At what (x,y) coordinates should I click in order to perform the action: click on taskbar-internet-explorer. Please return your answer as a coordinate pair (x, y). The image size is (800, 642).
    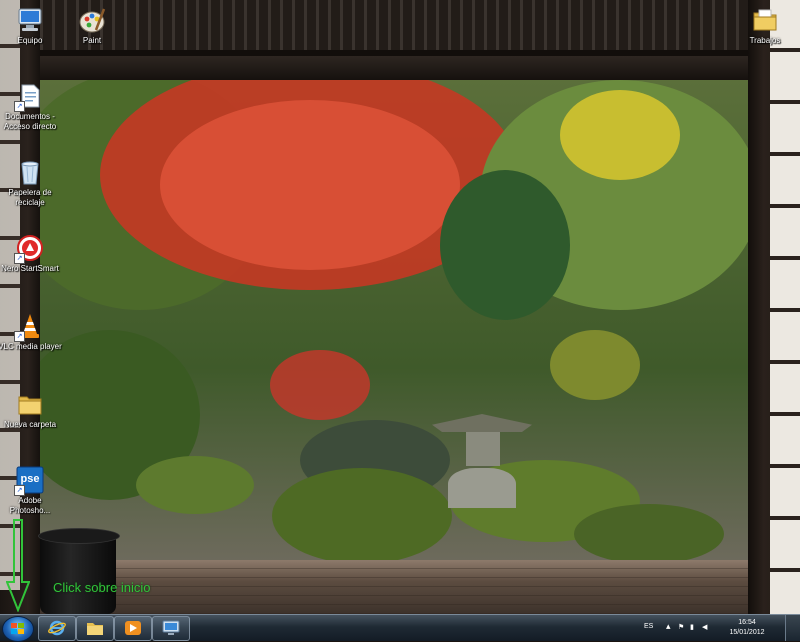
    Looking at the image, I should click on (57, 628).